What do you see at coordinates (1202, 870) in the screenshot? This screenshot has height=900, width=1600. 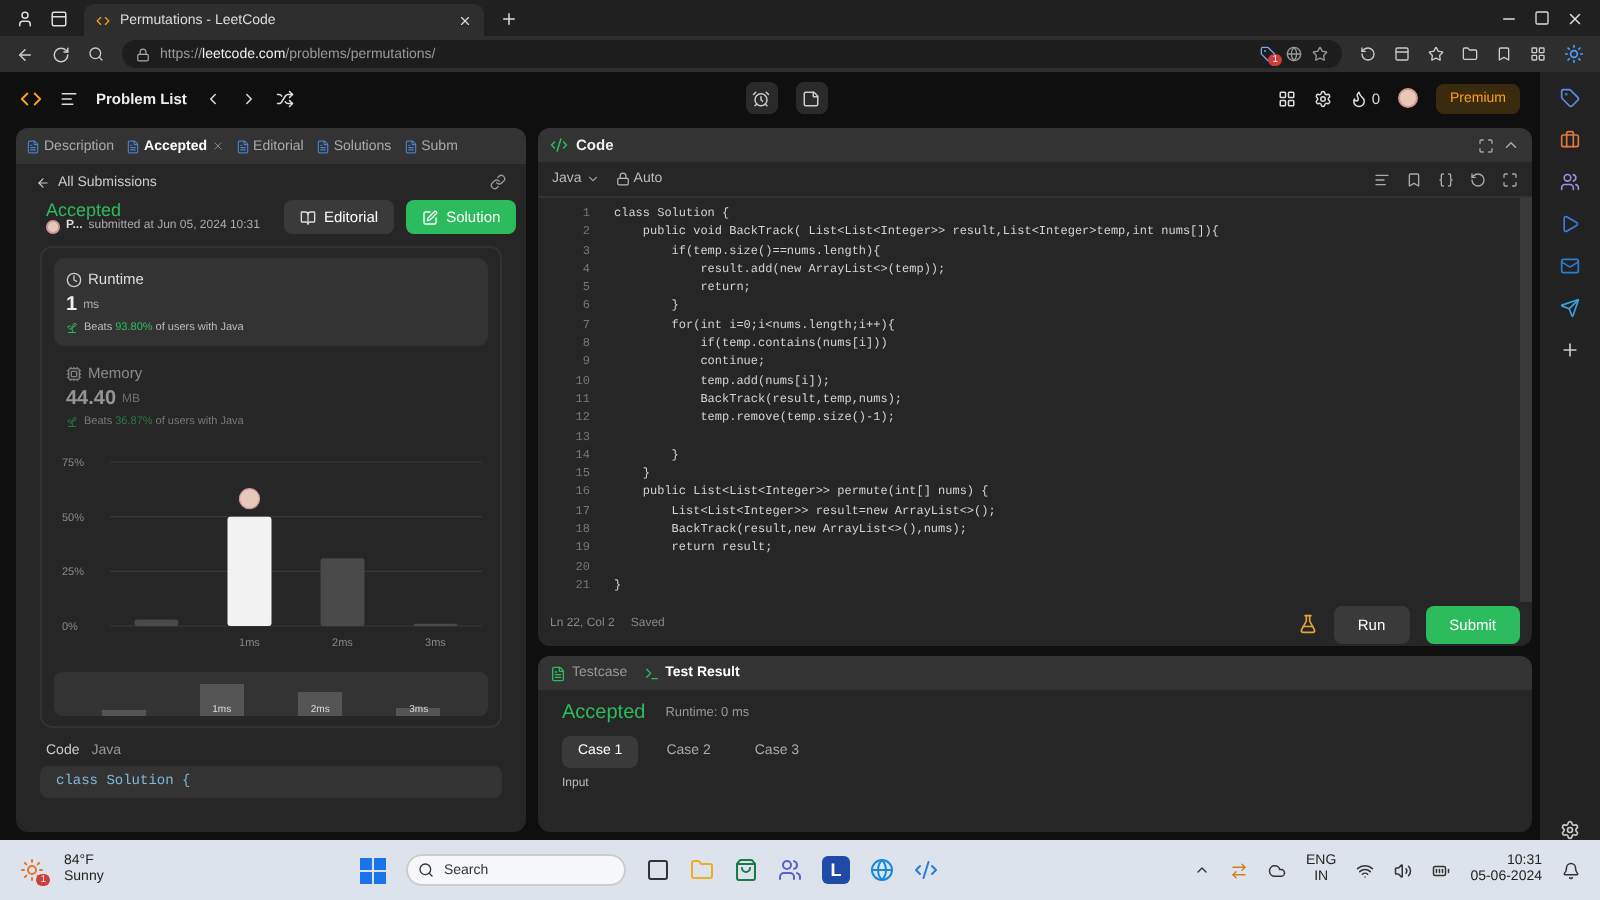 I see `tray-chevron-icon` at bounding box center [1202, 870].